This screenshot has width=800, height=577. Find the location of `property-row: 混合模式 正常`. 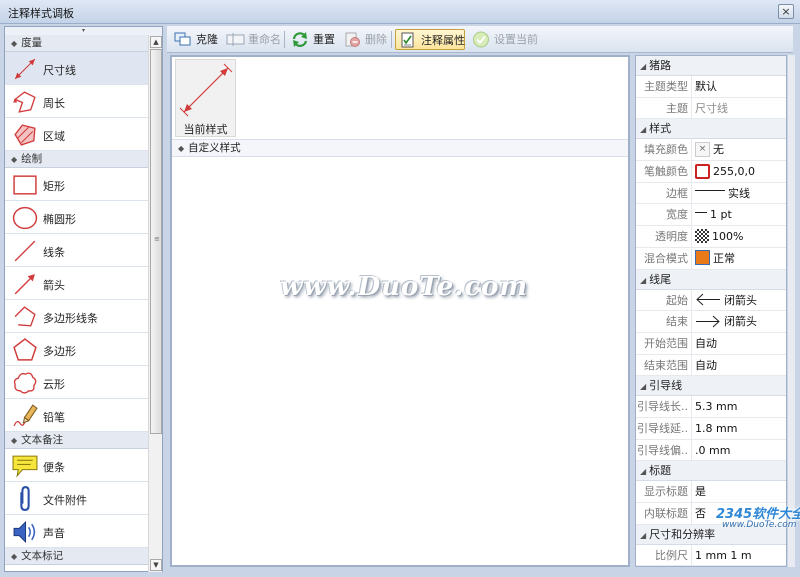

property-row: 混合模式 正常 is located at coordinates (711, 258).